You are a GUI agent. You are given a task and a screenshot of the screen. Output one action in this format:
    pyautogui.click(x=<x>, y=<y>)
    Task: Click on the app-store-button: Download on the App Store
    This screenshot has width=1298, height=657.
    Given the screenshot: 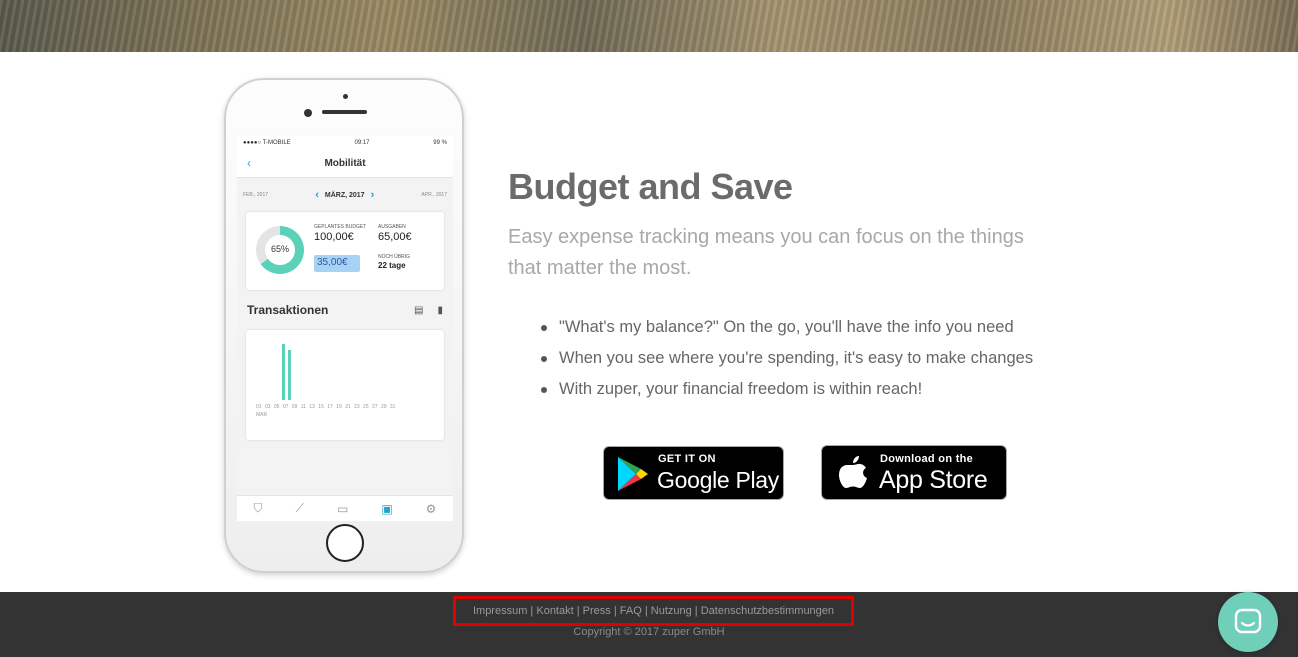 What is the action you would take?
    pyautogui.click(x=914, y=472)
    